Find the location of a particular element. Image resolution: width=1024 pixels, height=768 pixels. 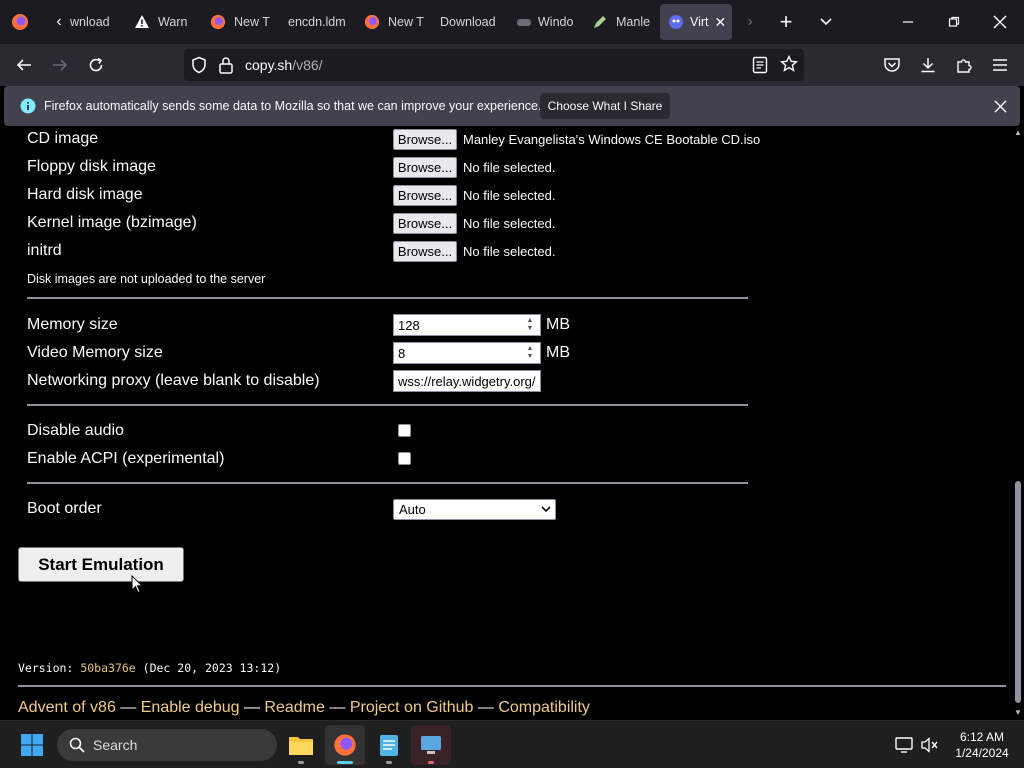

footer-link-enable-debug: Enable debug is located at coordinates (190, 707).